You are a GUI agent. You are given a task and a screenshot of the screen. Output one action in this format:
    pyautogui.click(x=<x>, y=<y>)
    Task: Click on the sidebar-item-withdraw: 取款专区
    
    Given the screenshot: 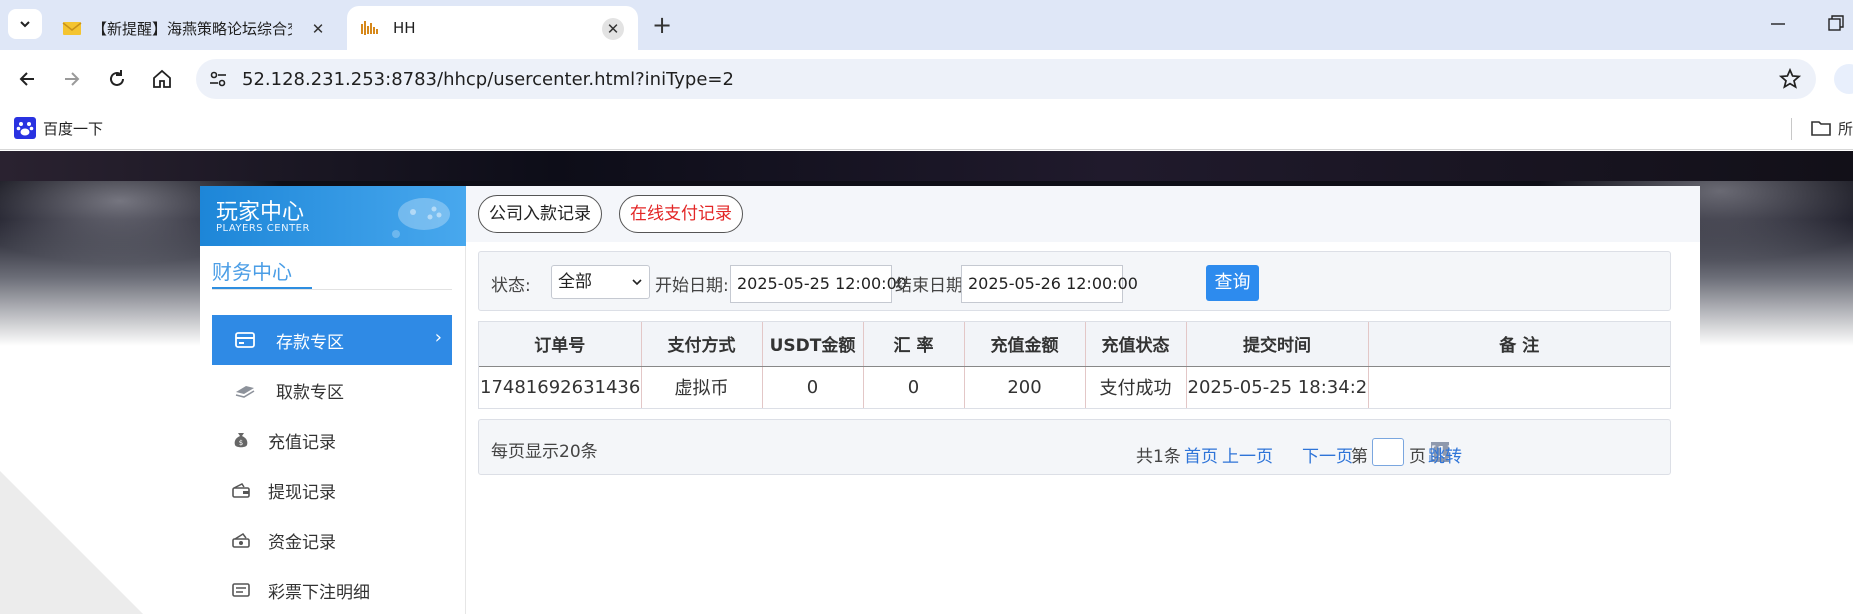 What is the action you would take?
    pyautogui.click(x=332, y=390)
    